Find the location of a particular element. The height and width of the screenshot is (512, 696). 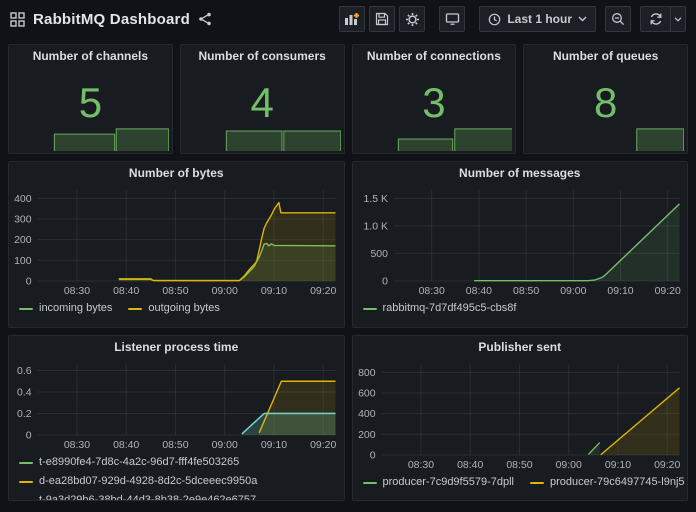

refresh-button-group is located at coordinates (663, 19).